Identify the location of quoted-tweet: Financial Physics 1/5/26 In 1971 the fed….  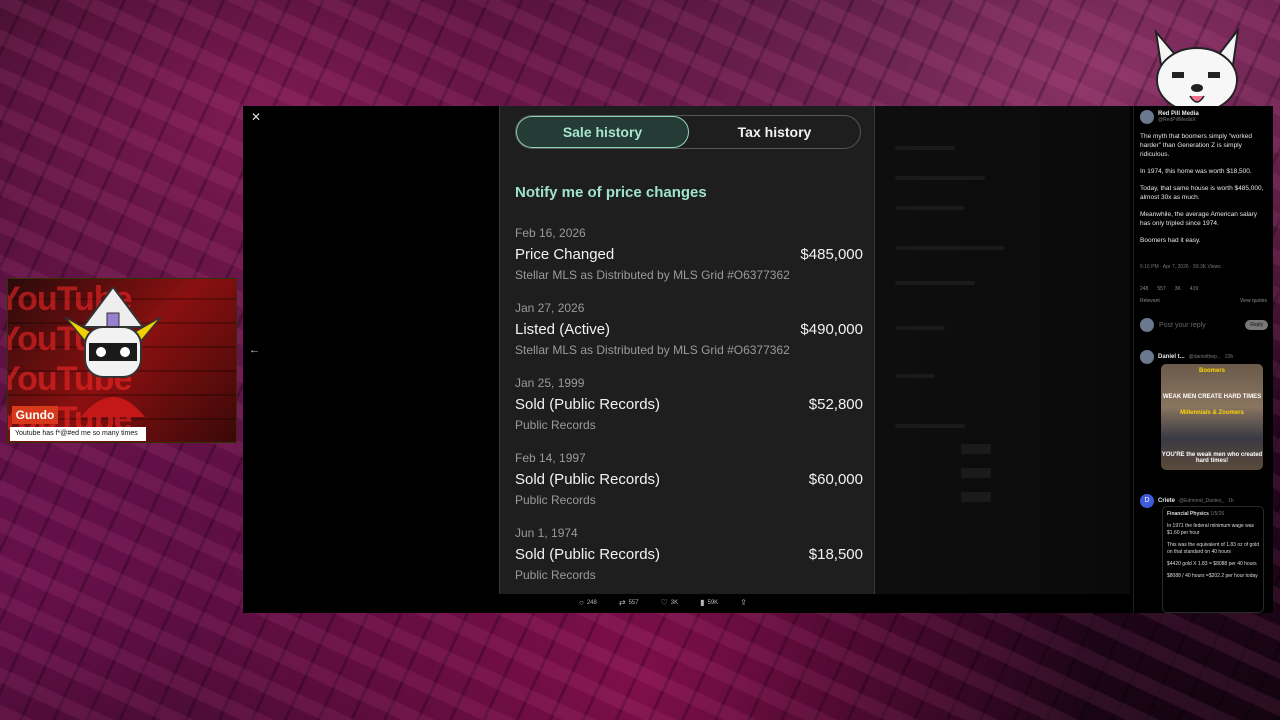
(1213, 559).